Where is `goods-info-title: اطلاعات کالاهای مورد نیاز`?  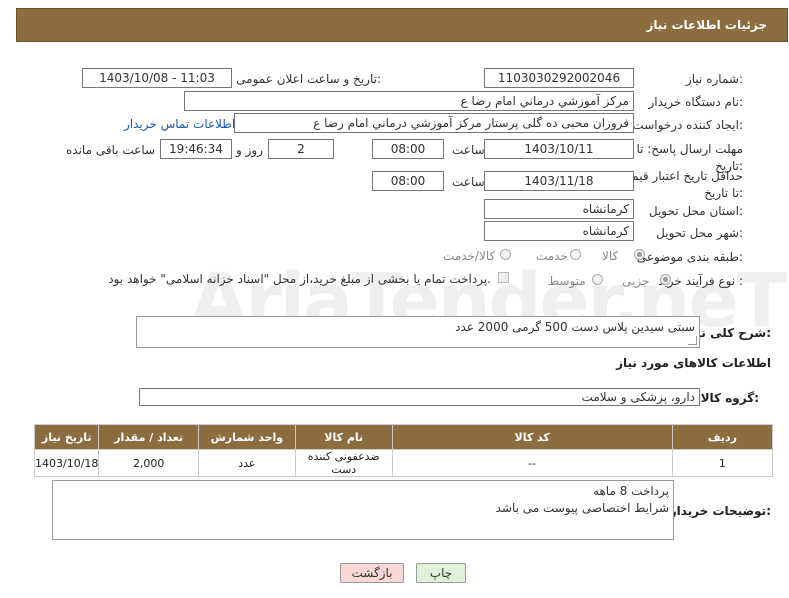
goods-info-title: اطلاعات کالاهای مورد نیاز is located at coordinates (693, 363).